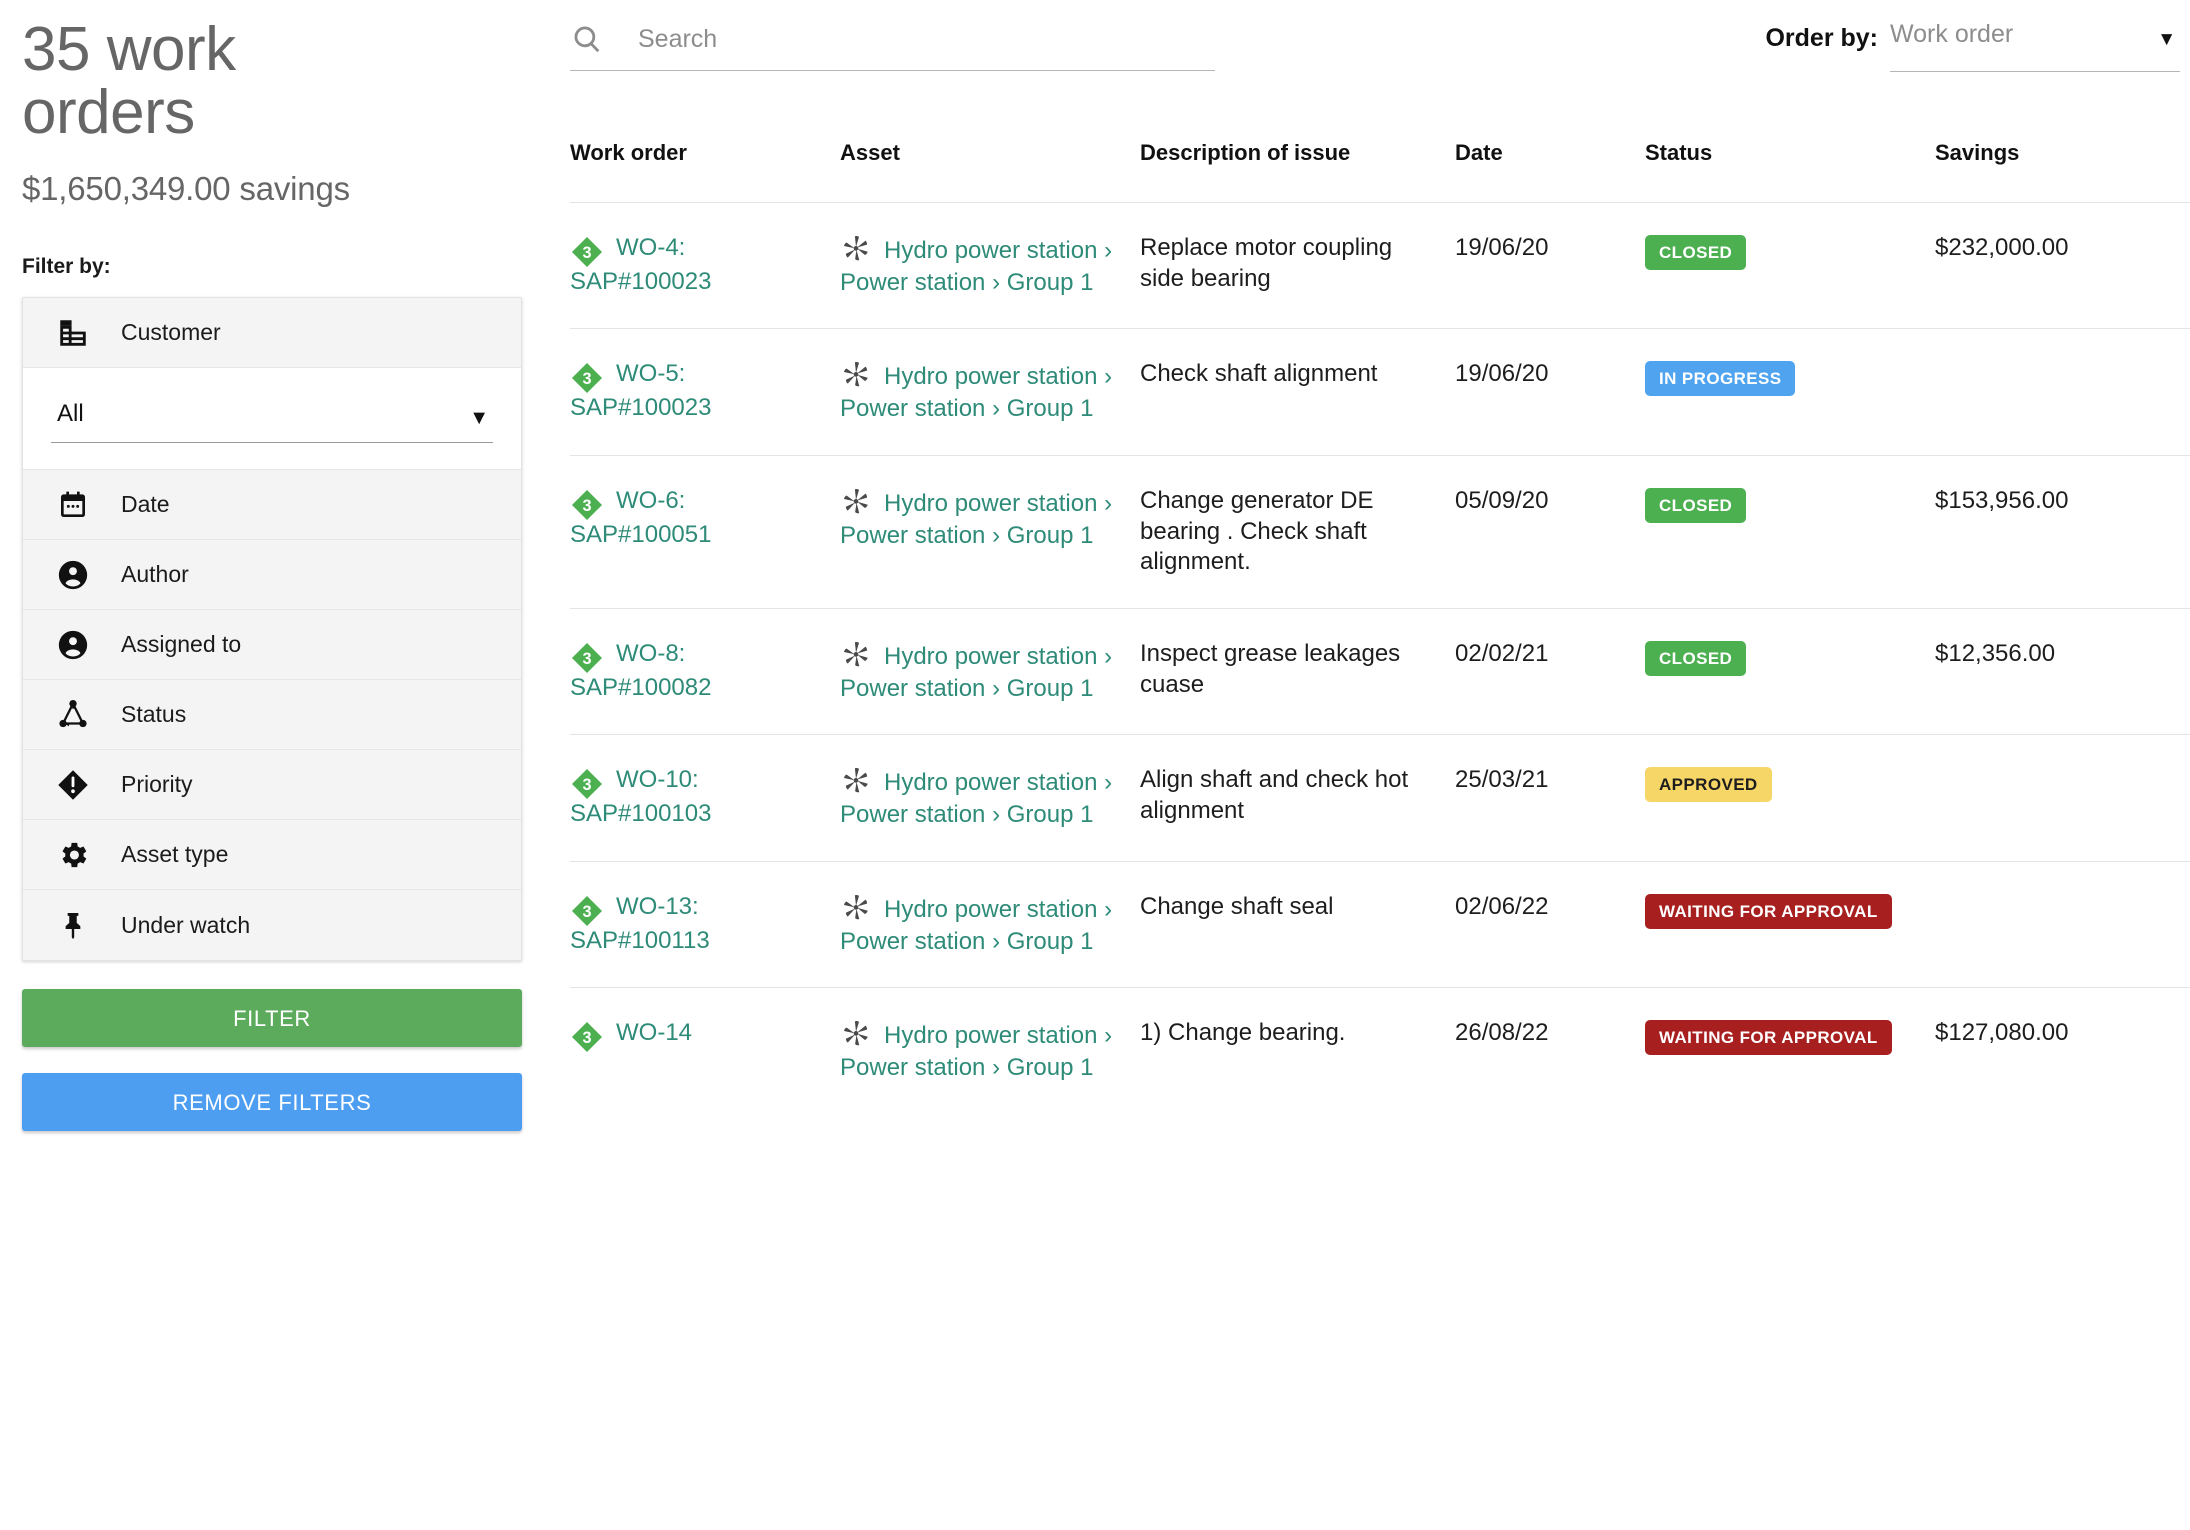 The image size is (2190, 1530). Describe the element at coordinates (2035, 45) in the screenshot. I see `order-by-select: Work order ▼` at that location.